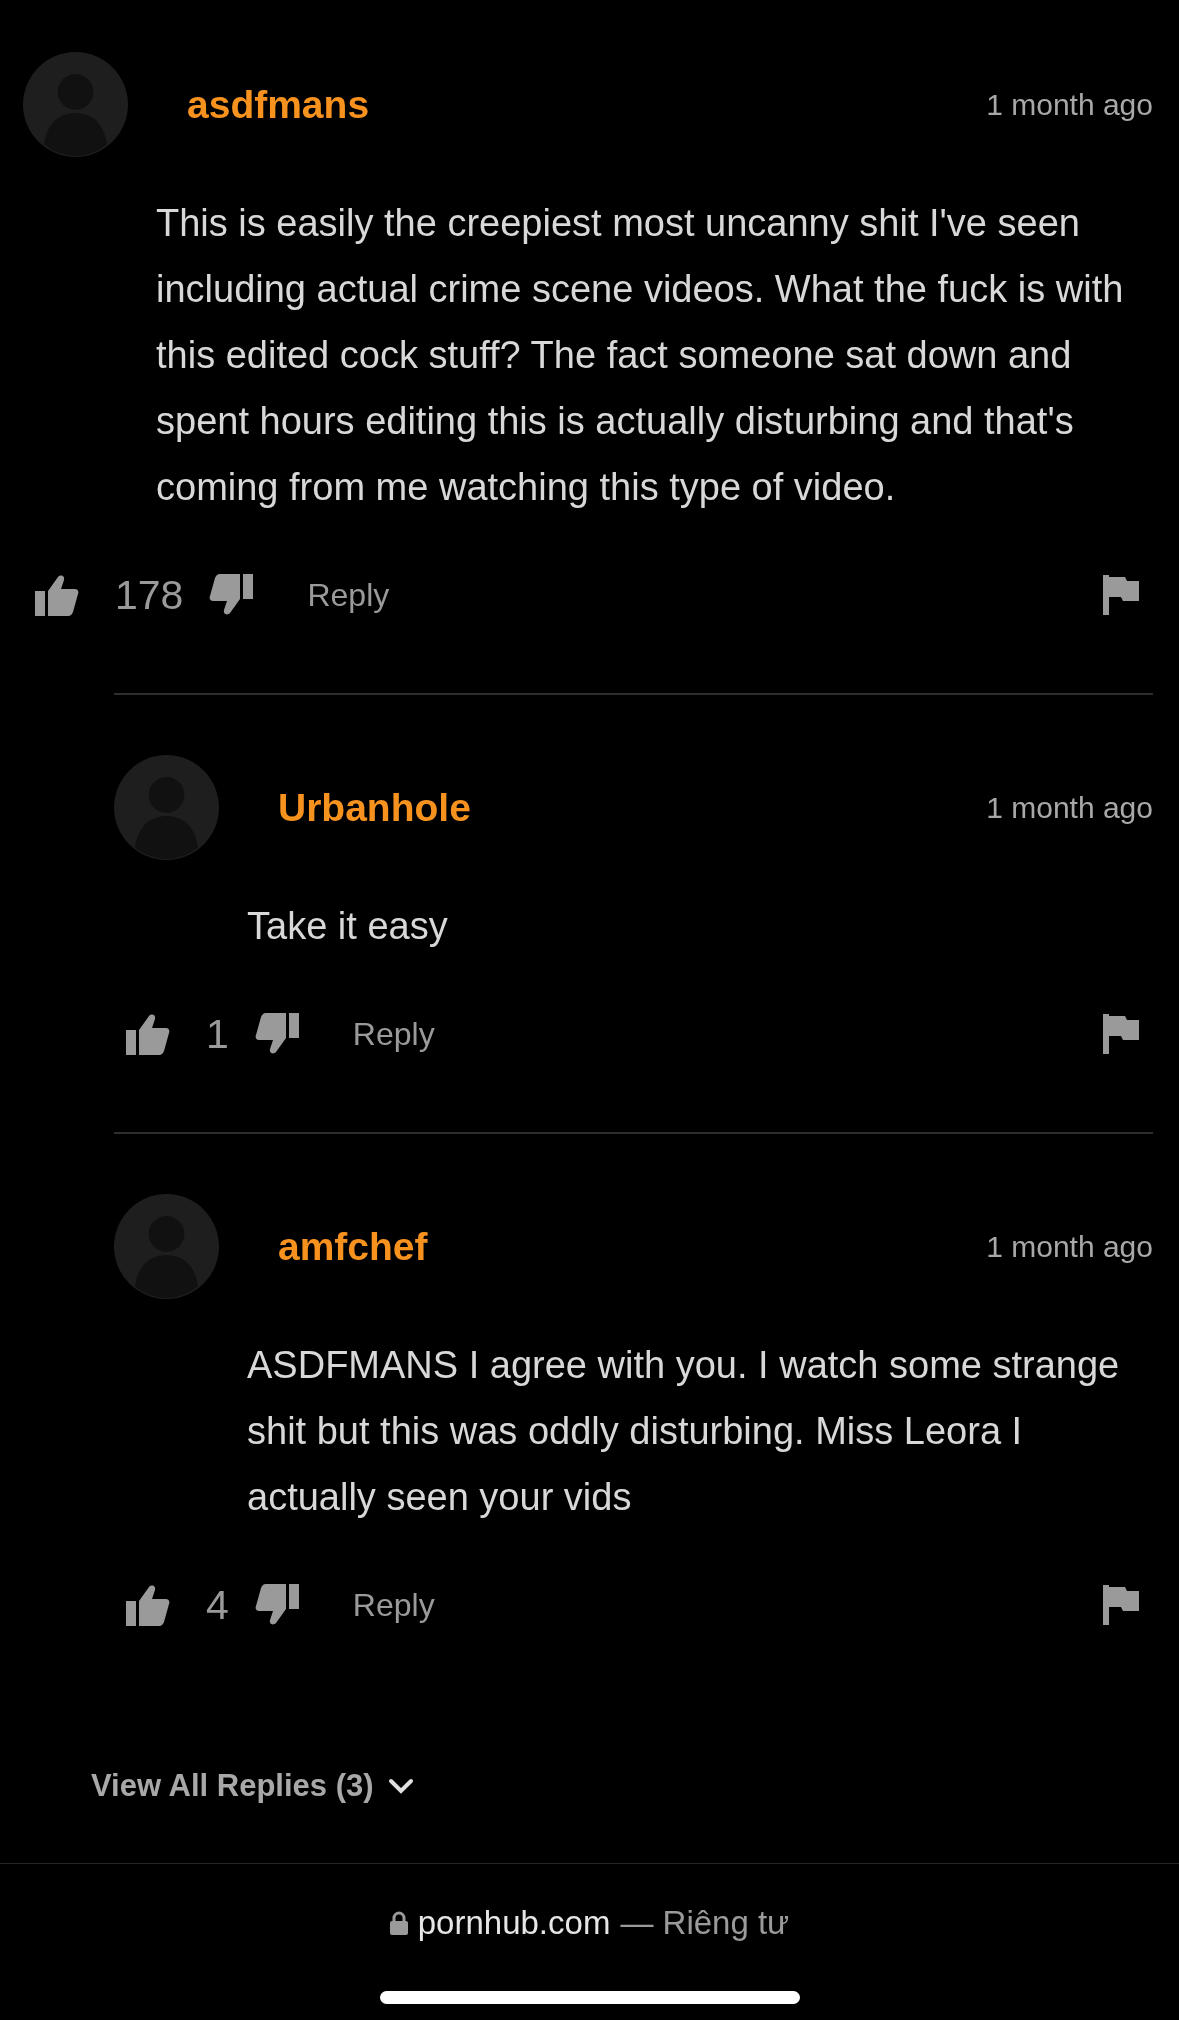 This screenshot has width=1179, height=2020. Describe the element at coordinates (640, 355) in the screenshot. I see `comment-text: This is easily the creepiest most uncanny shit I've seen including actual crime scene videos. What the fuck is with this edited cock stuff? The fact someone sat down and spent hours editing this is actually disturbing and that's coming from me watching this type of video.` at that location.